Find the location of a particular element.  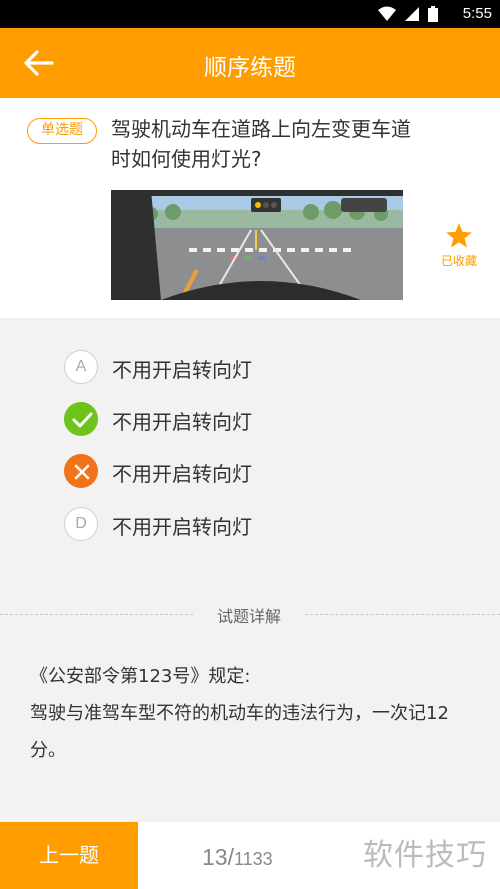

status-icons is located at coordinates (408, 14).